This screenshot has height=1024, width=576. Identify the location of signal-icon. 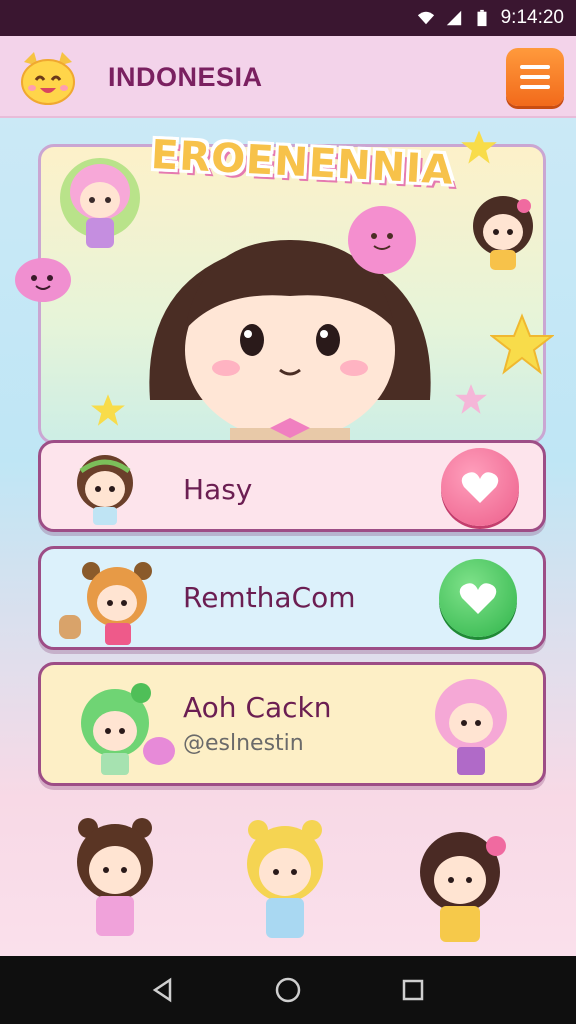
(453, 18).